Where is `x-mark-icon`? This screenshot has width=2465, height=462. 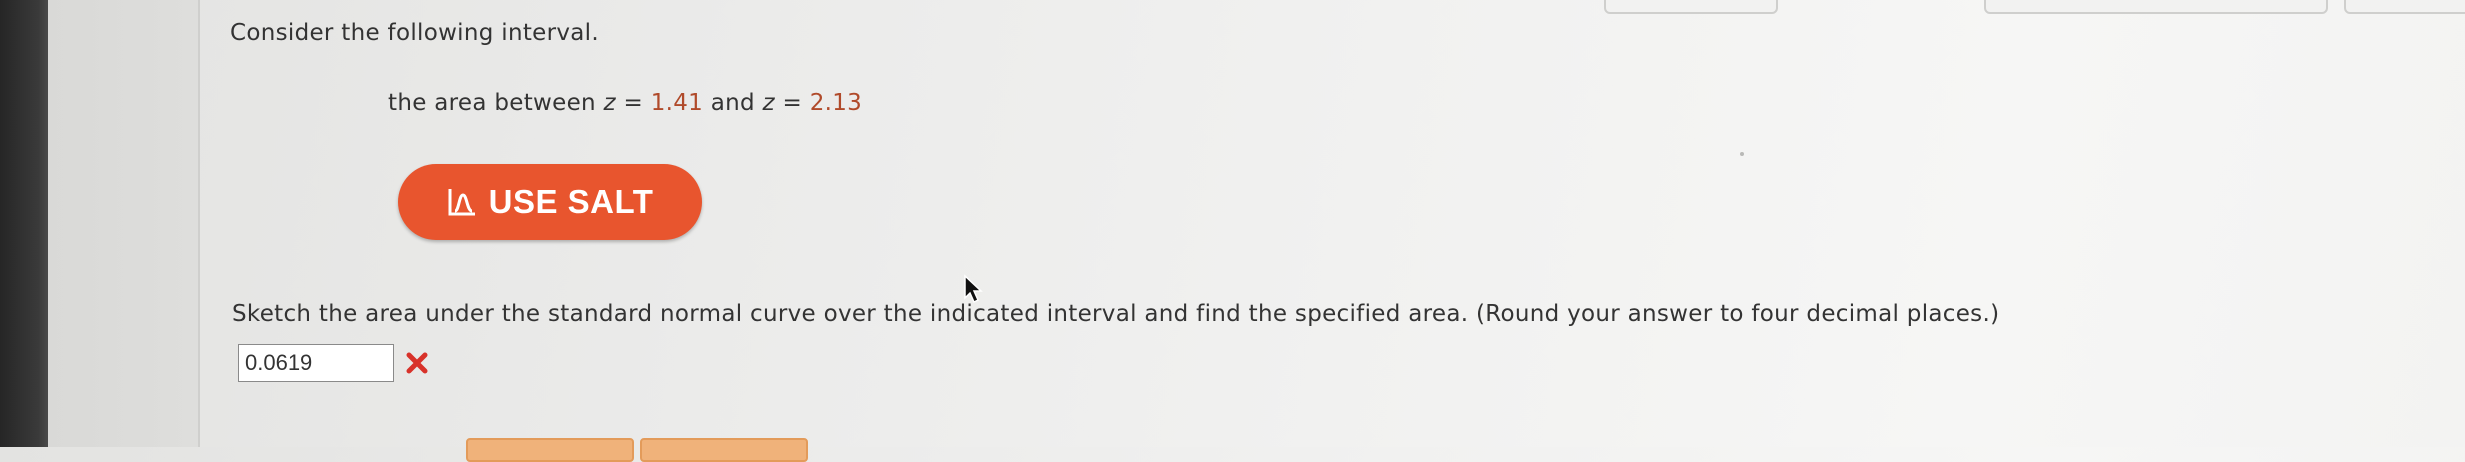
x-mark-icon is located at coordinates (417, 363).